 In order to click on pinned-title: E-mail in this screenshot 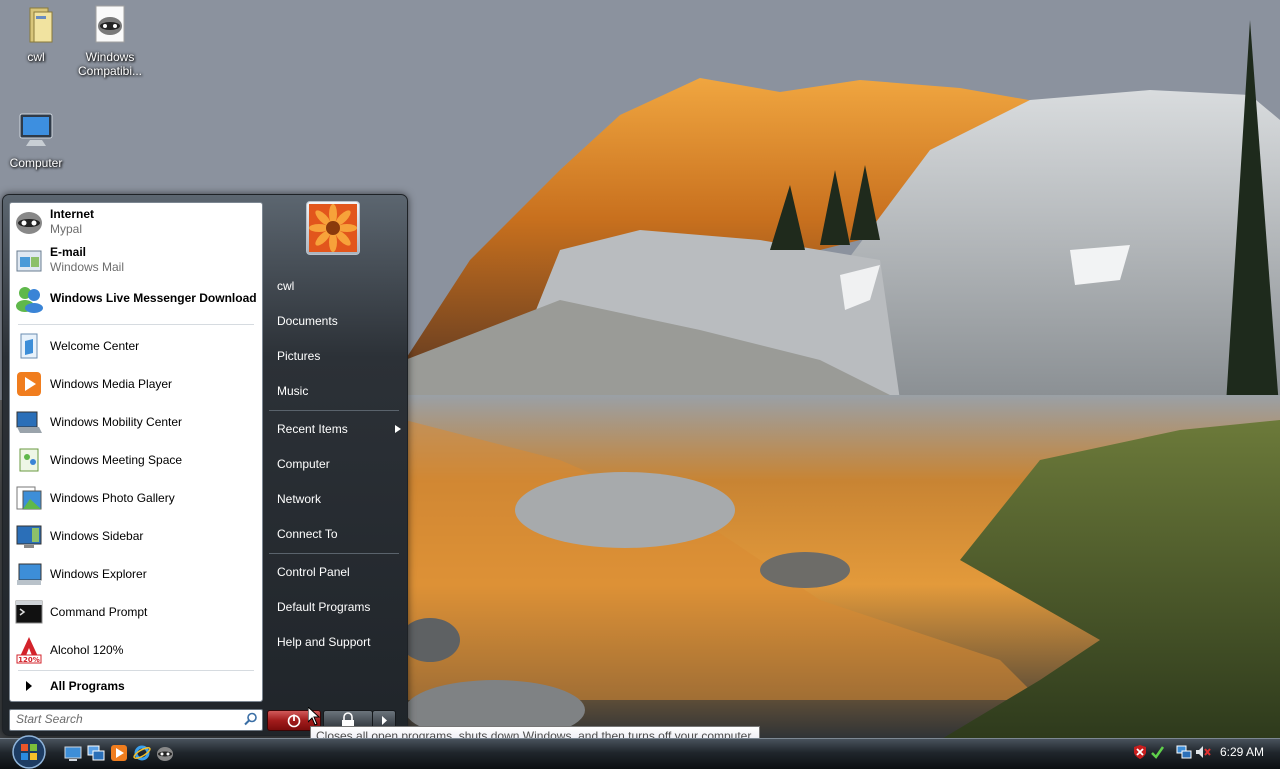, I will do `click(68, 252)`.